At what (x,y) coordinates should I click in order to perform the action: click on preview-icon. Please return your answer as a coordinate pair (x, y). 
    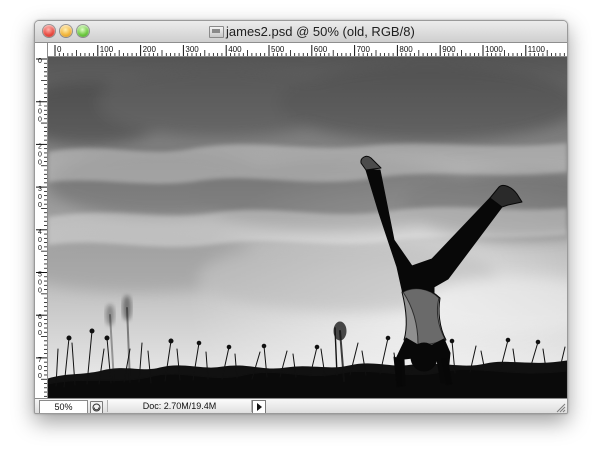
    Looking at the image, I should click on (96, 407).